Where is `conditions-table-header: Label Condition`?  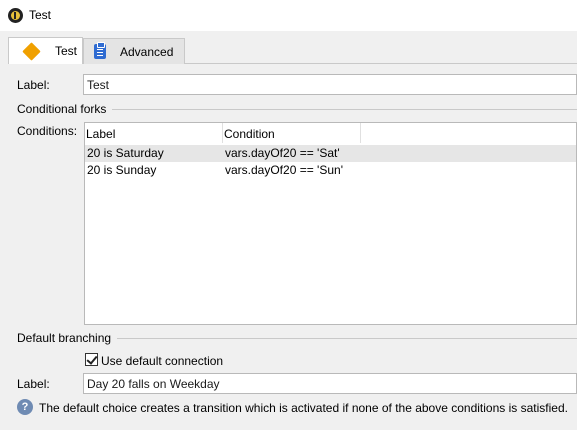 conditions-table-header: Label Condition is located at coordinates (330, 133).